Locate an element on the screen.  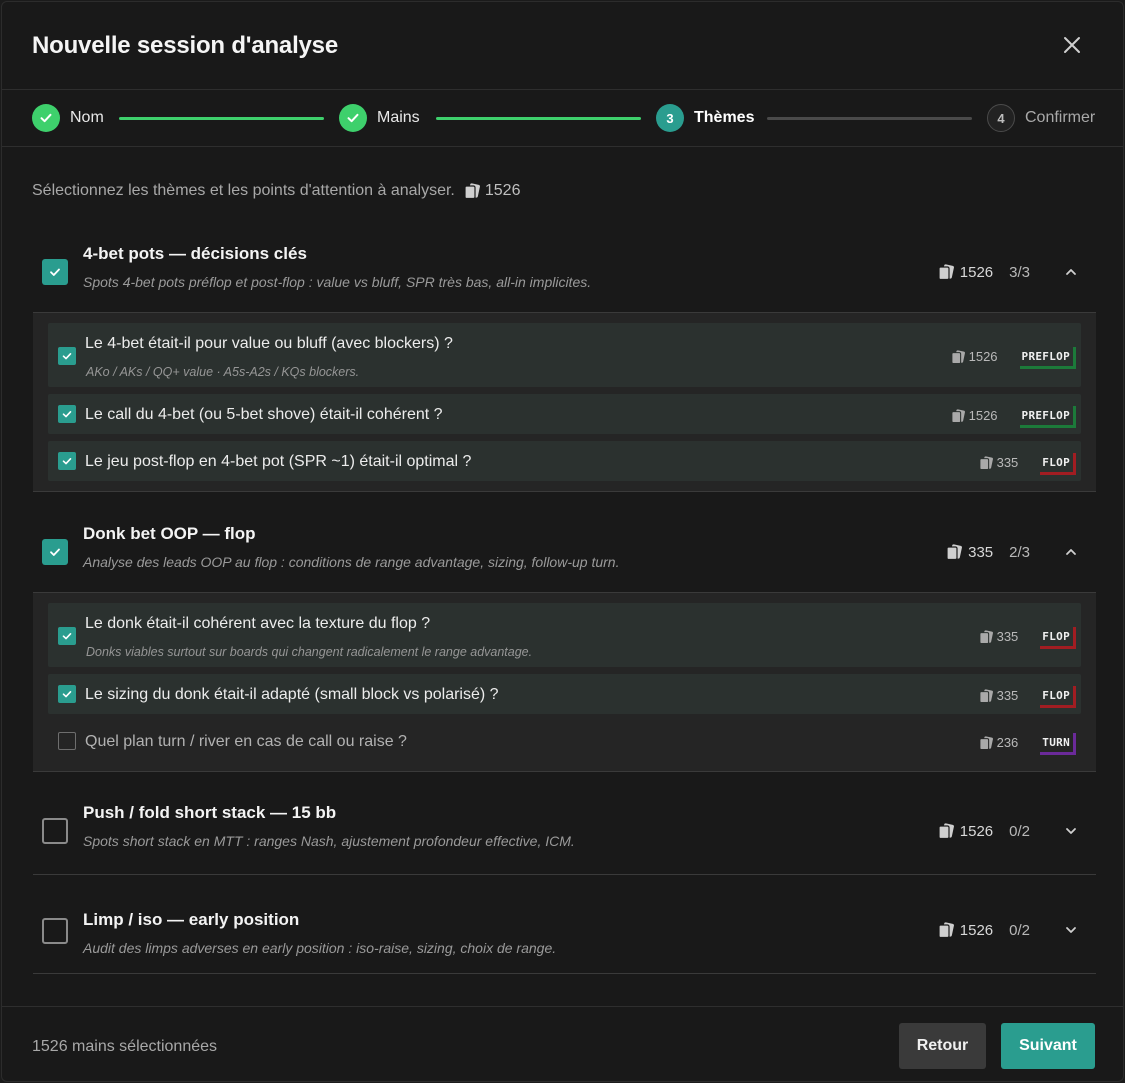
theme-title: Push / fold short stack — 15 bb is located at coordinates (210, 812).